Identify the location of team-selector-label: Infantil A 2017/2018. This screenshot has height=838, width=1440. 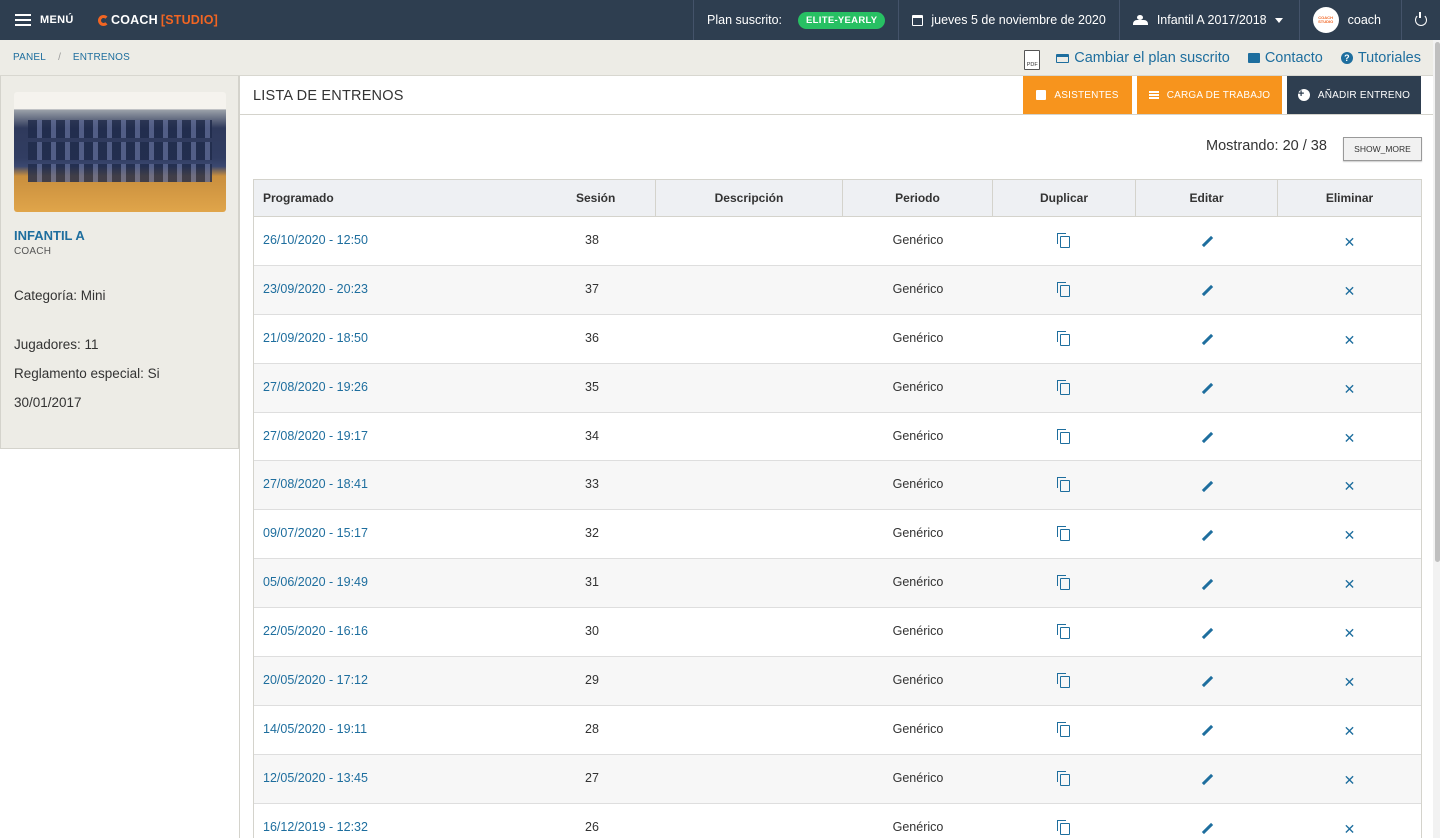
(1211, 20).